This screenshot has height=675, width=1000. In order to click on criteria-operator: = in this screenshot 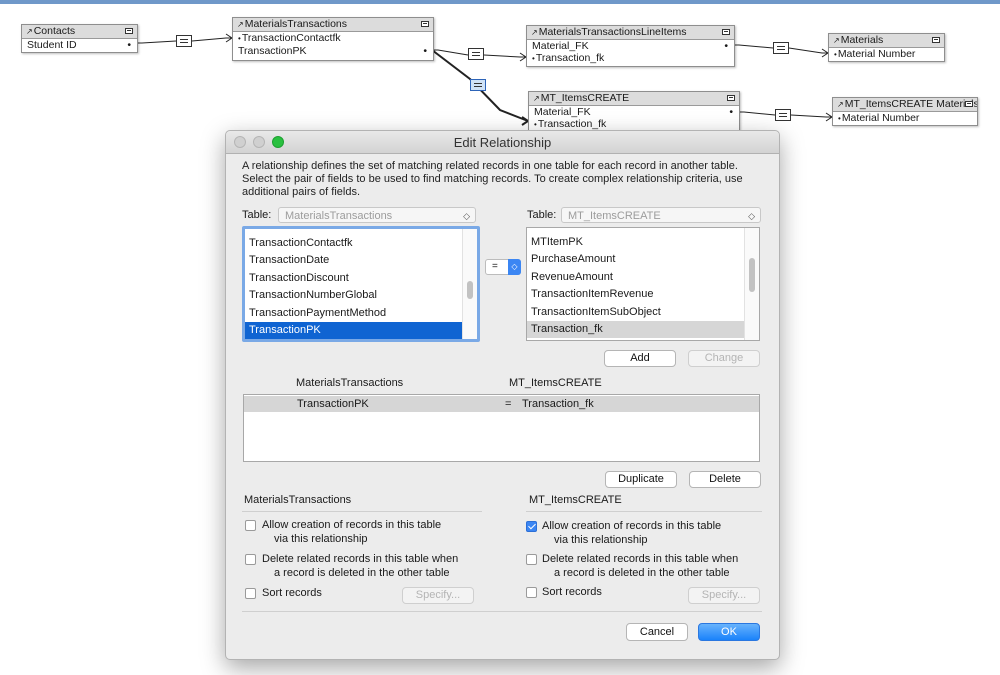, I will do `click(508, 404)`.